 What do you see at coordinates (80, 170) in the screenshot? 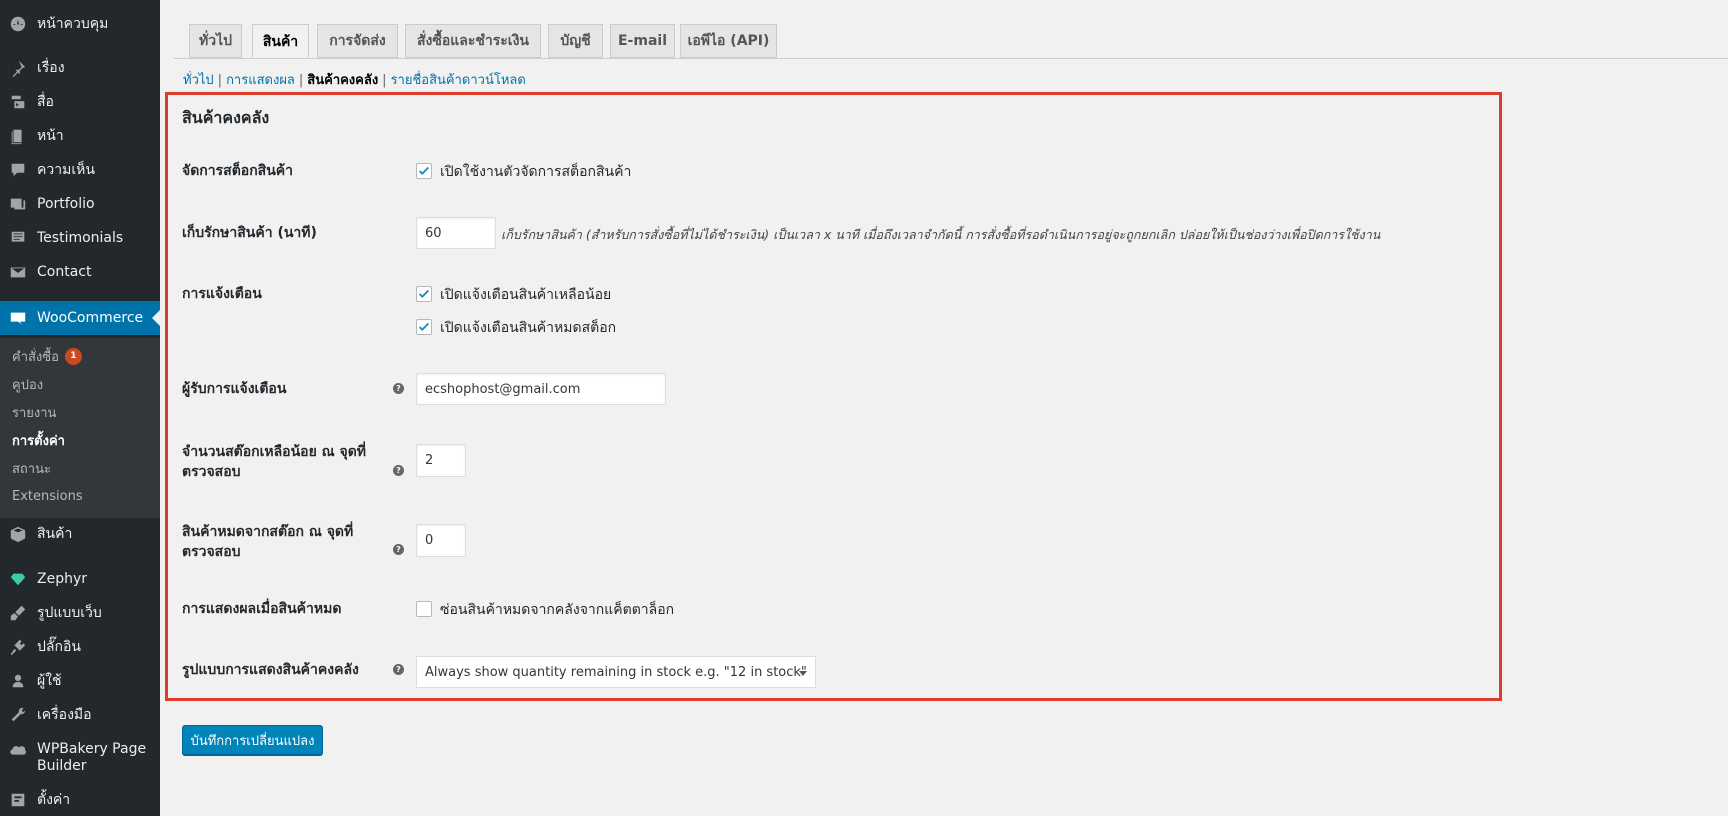
I see `menu-comments: ความเห็น` at bounding box center [80, 170].